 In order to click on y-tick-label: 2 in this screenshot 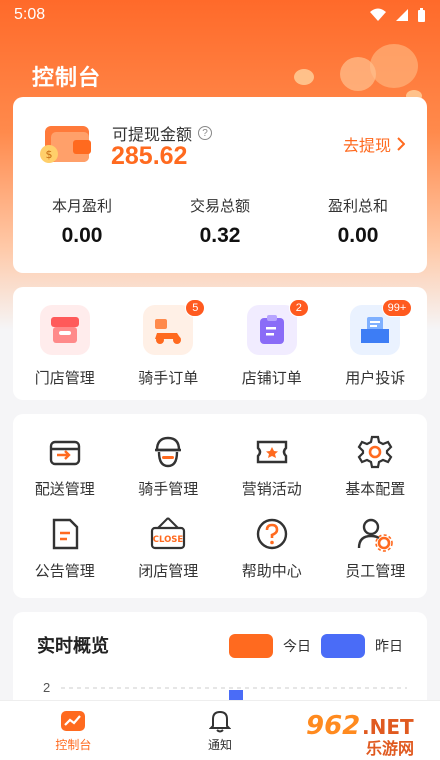, I will do `click(46, 687)`.